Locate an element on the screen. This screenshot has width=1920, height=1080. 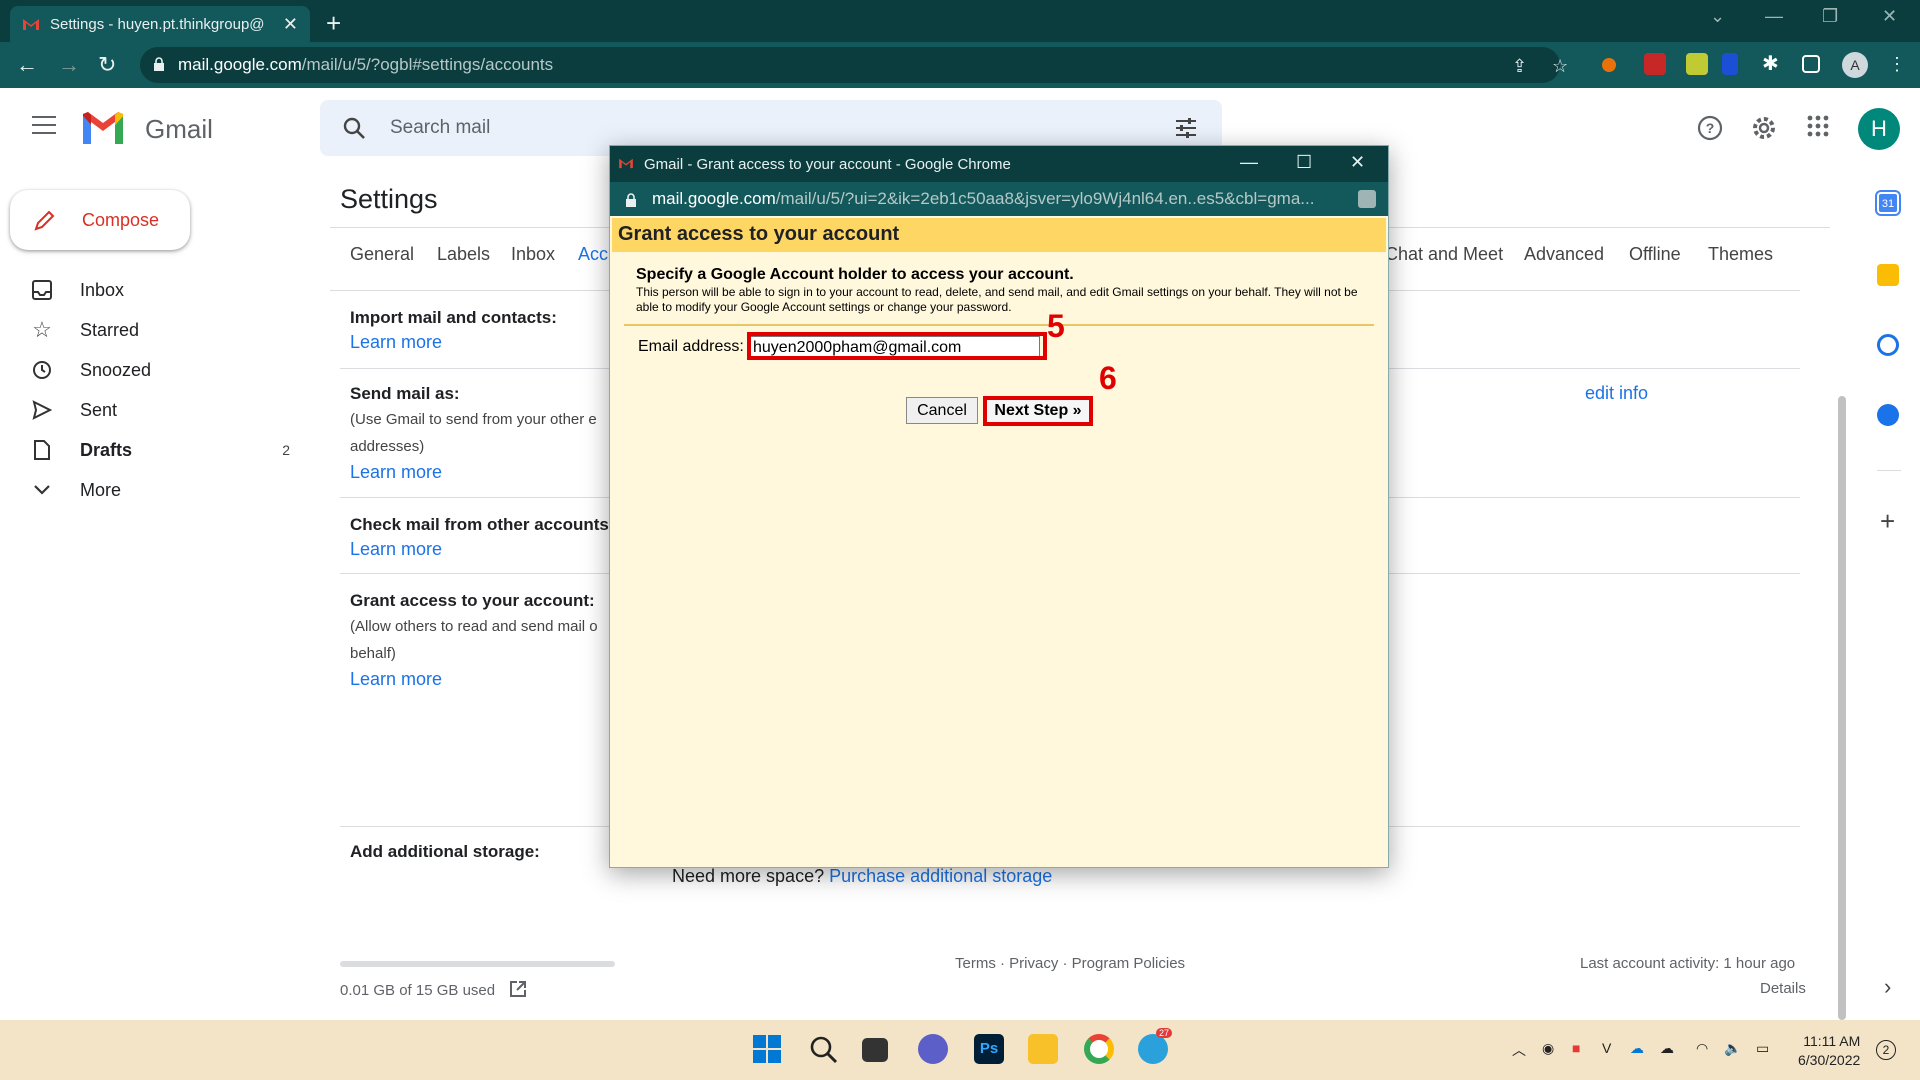
volume-icon: 🔈 is located at coordinates (1732, 1048).